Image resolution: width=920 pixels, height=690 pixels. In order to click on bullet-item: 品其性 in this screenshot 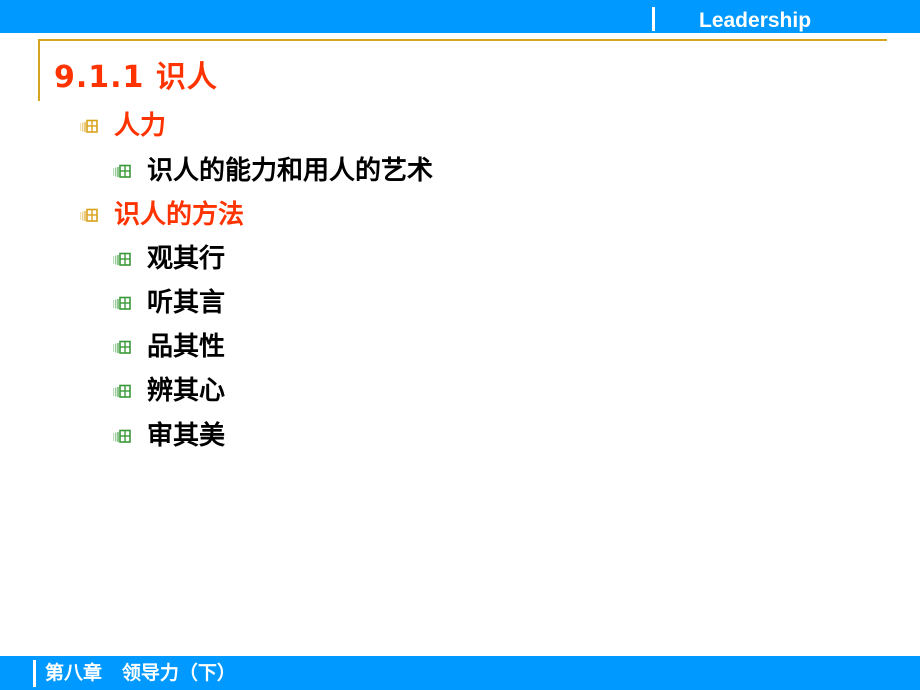, I will do `click(169, 347)`.